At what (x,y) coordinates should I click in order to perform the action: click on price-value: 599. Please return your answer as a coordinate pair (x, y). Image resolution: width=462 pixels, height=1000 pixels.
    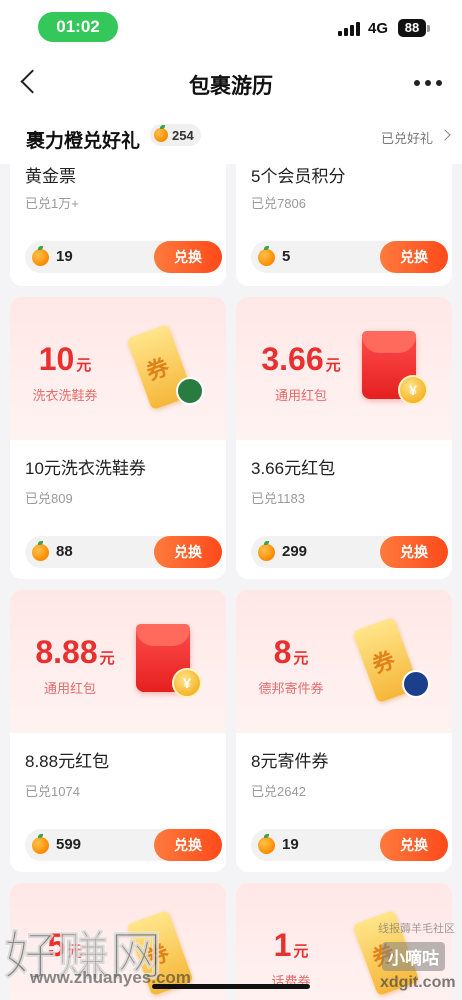
    Looking at the image, I should click on (69, 844).